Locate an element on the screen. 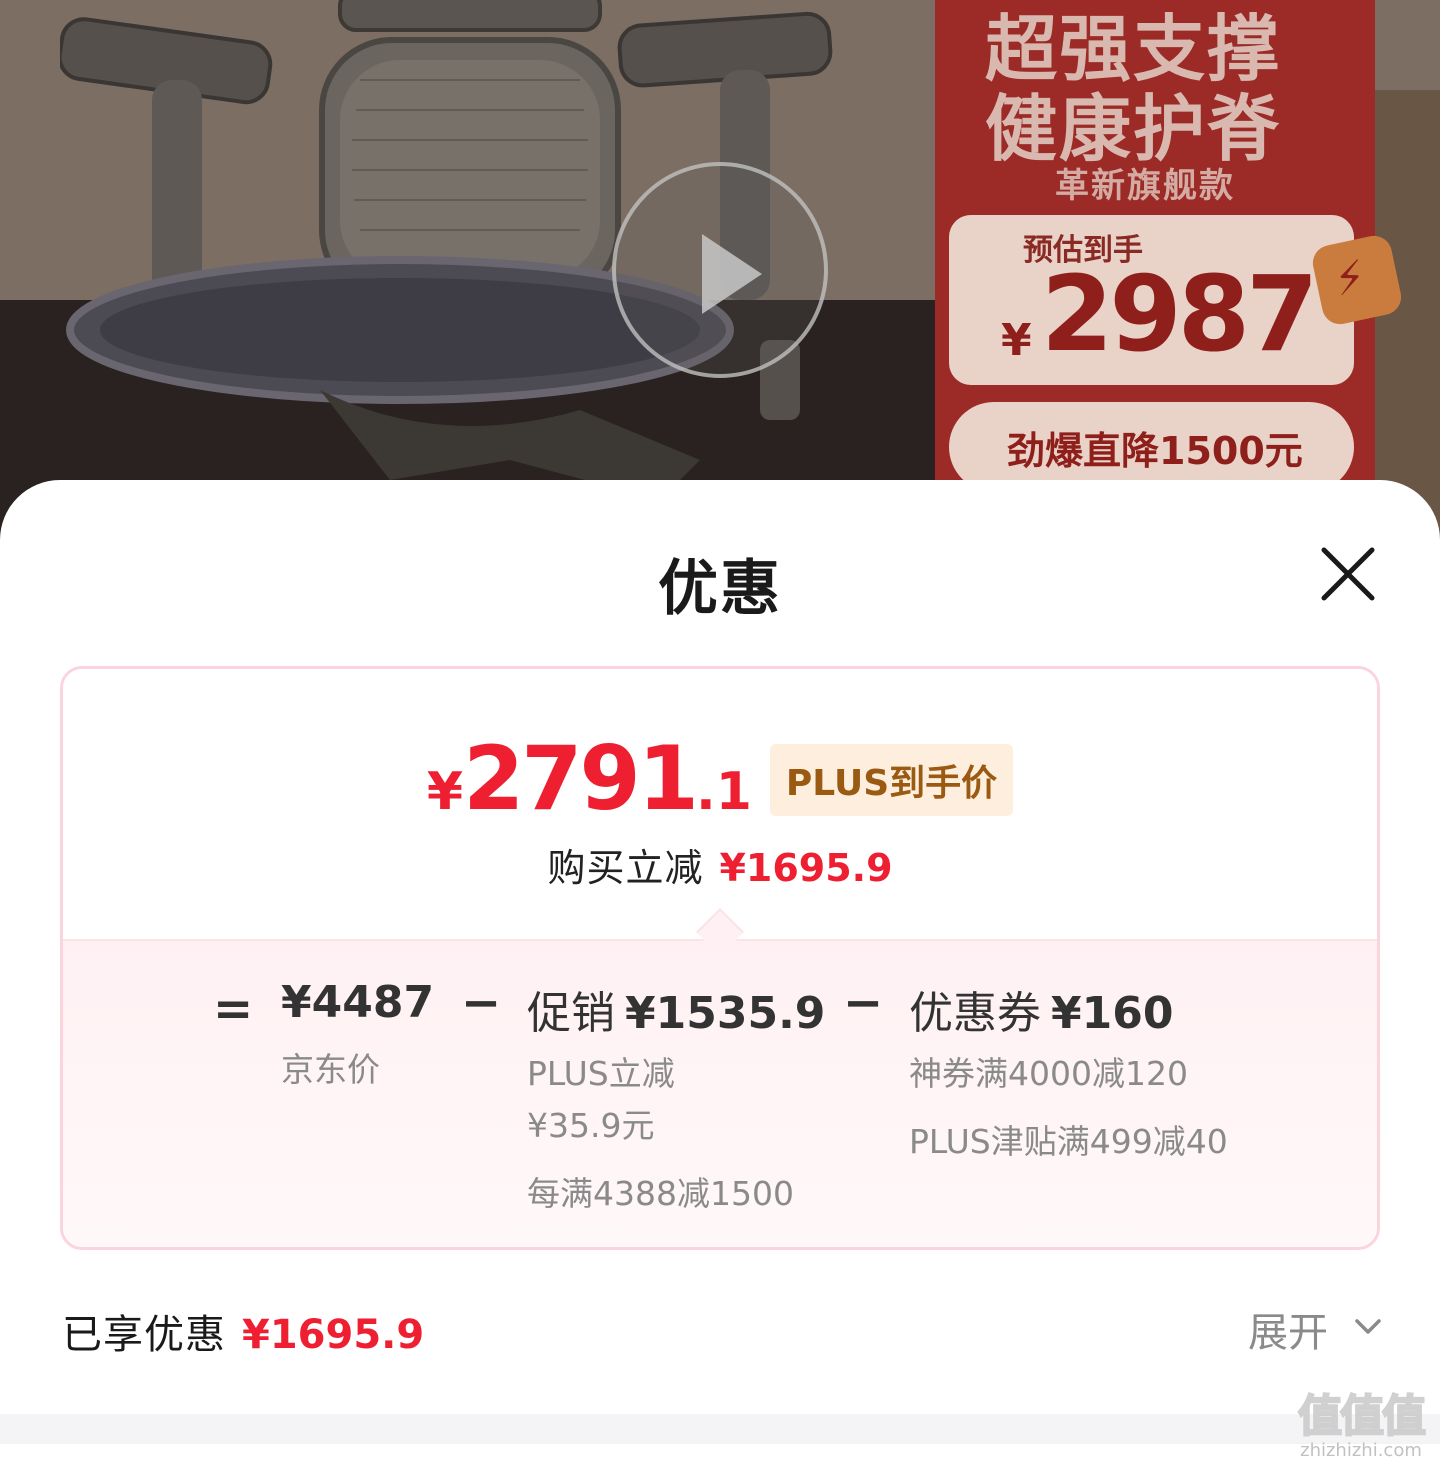  promo-banner: 超强支撑 健康护脊 革新旗舰款 预估到手 ¥ 2987 劲爆直降1500元 is located at coordinates (1170, 280).